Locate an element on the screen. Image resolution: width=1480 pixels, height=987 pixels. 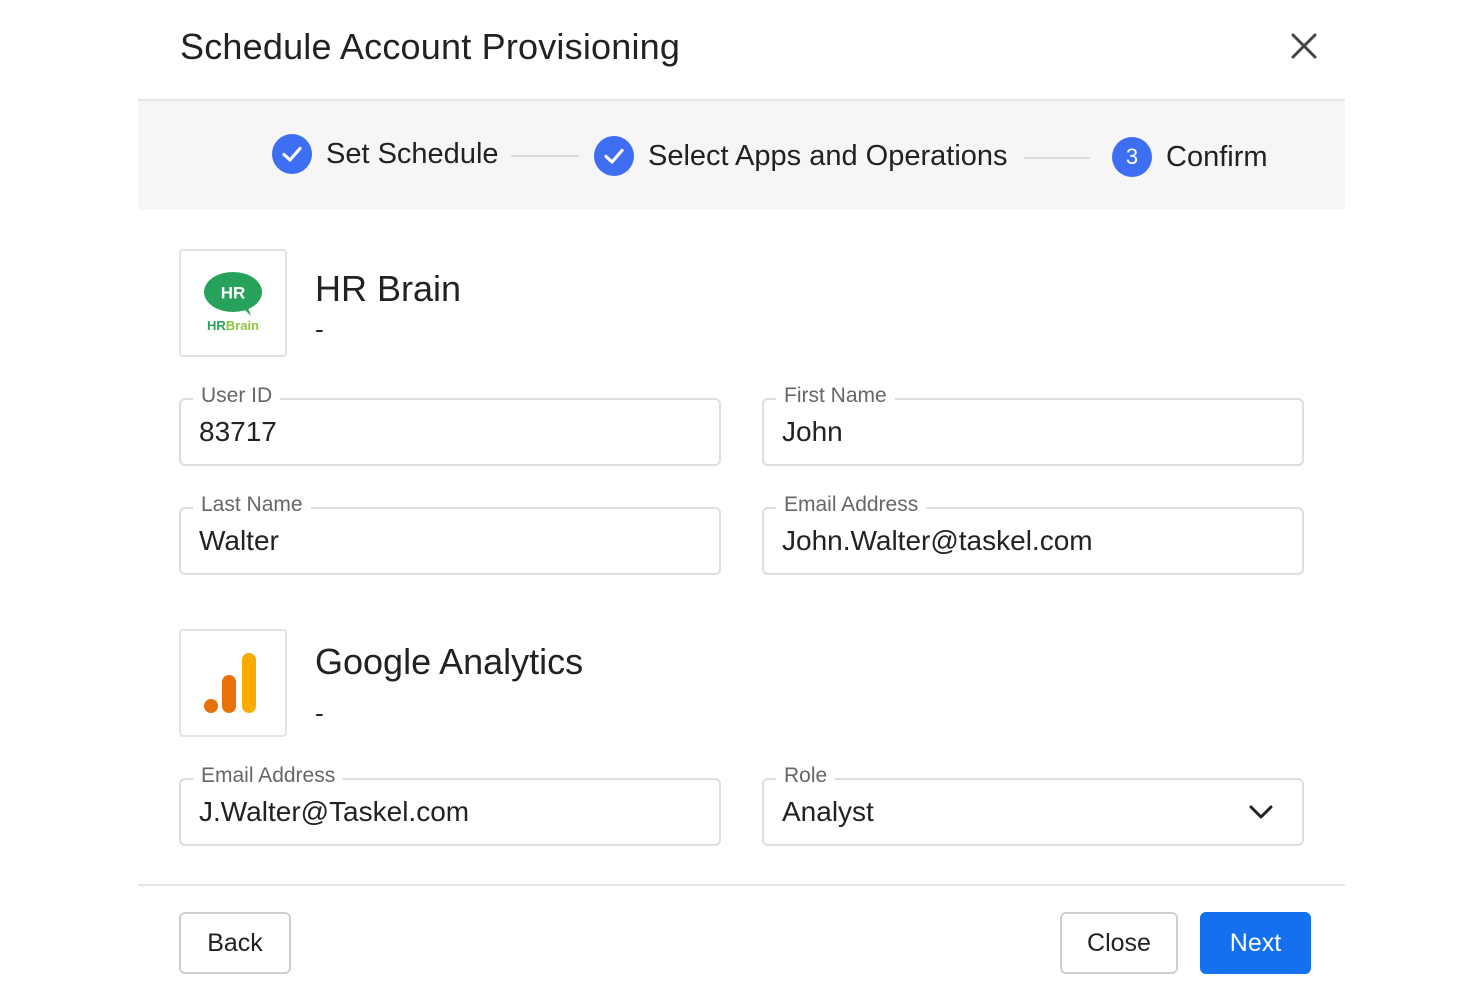
field-label: First Name is located at coordinates (835, 396).